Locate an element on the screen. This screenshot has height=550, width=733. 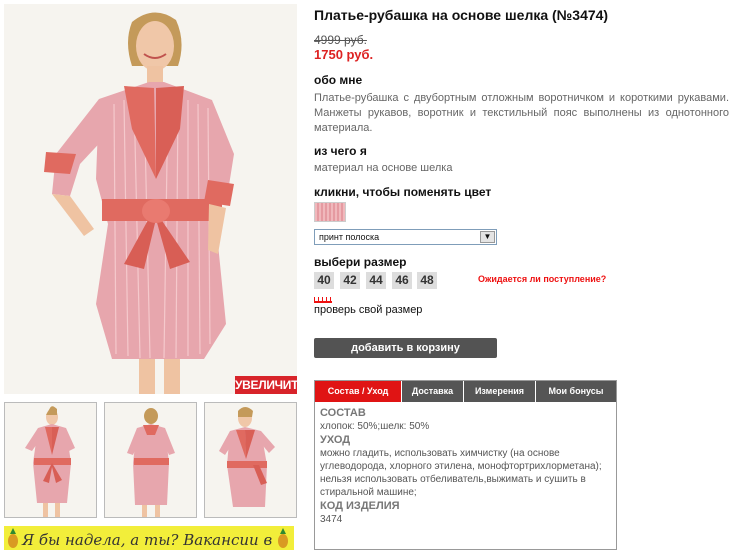
promo-banner-text: Я бы надела, а ты? Вакансии в is located at coordinates (147, 540).